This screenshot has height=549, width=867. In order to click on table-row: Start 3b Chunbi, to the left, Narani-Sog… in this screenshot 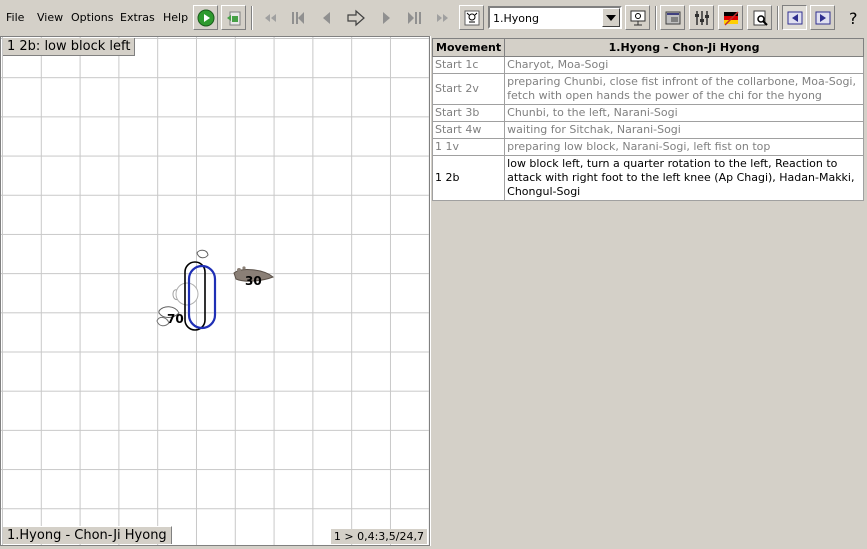, I will do `click(647, 113)`.